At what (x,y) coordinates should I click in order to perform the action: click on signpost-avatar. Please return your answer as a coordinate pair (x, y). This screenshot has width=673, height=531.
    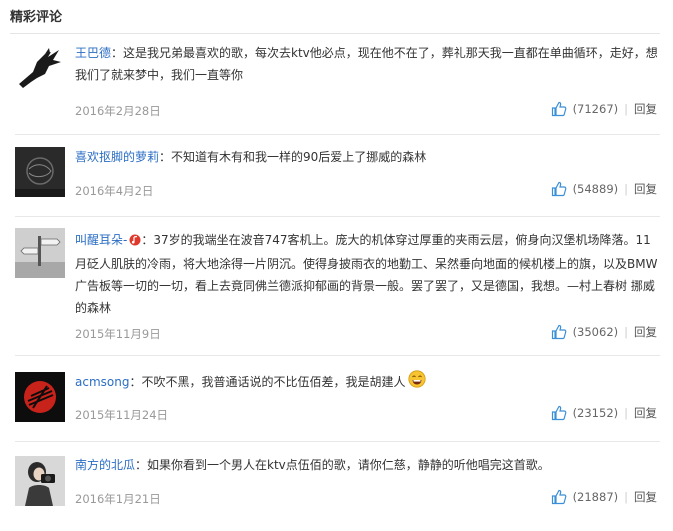
    Looking at the image, I should click on (40, 253).